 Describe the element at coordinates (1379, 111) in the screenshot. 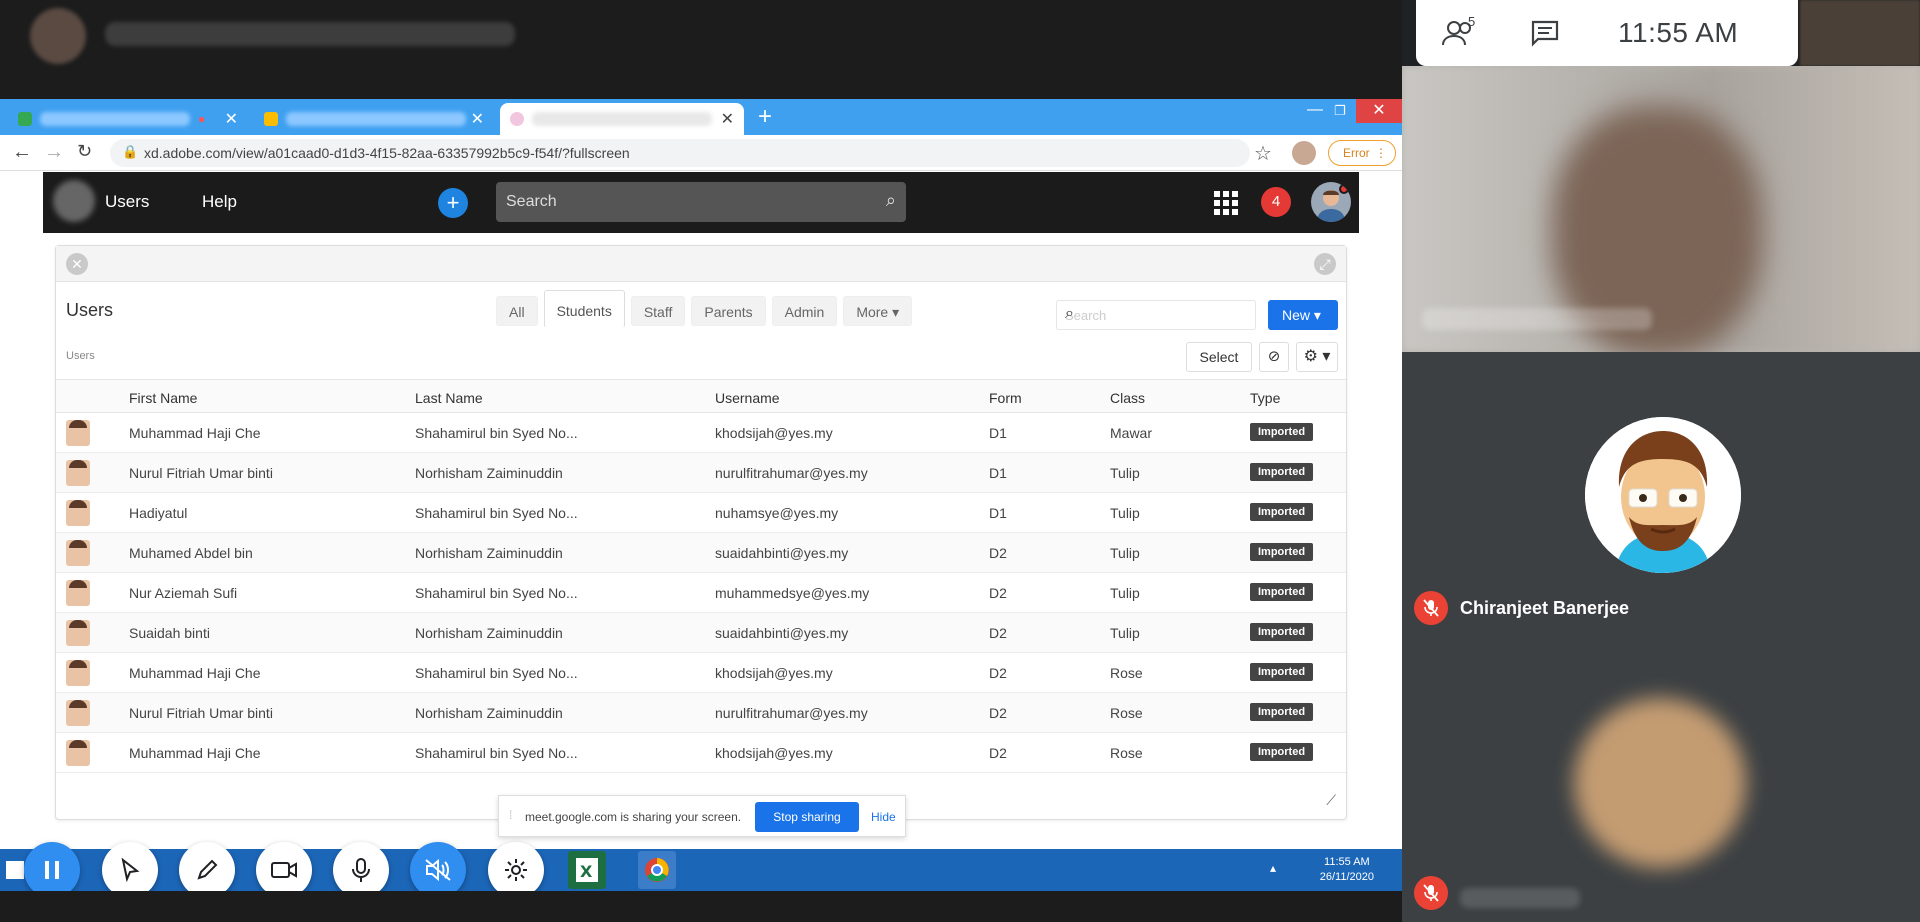

I see `window-close-icon: ✕` at that location.